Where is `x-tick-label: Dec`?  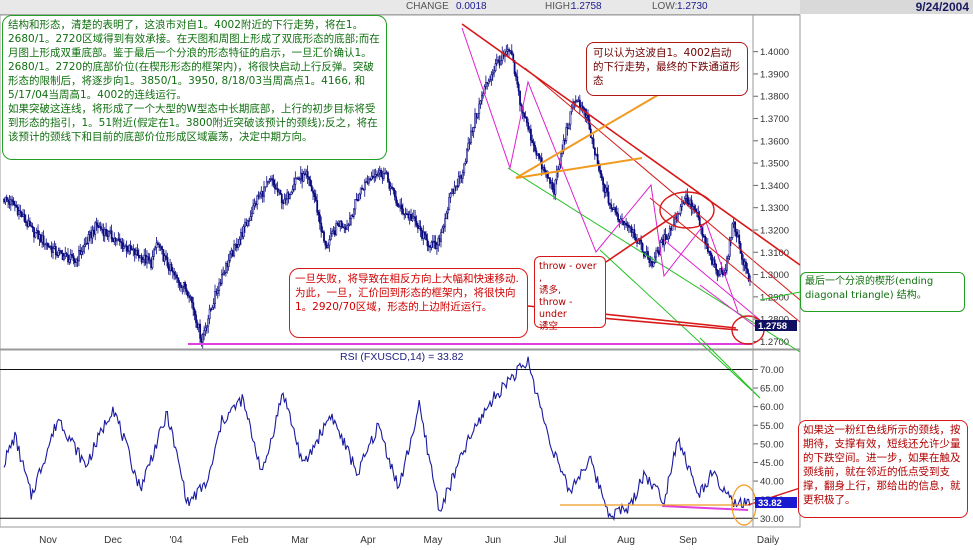 x-tick-label: Dec is located at coordinates (113, 540).